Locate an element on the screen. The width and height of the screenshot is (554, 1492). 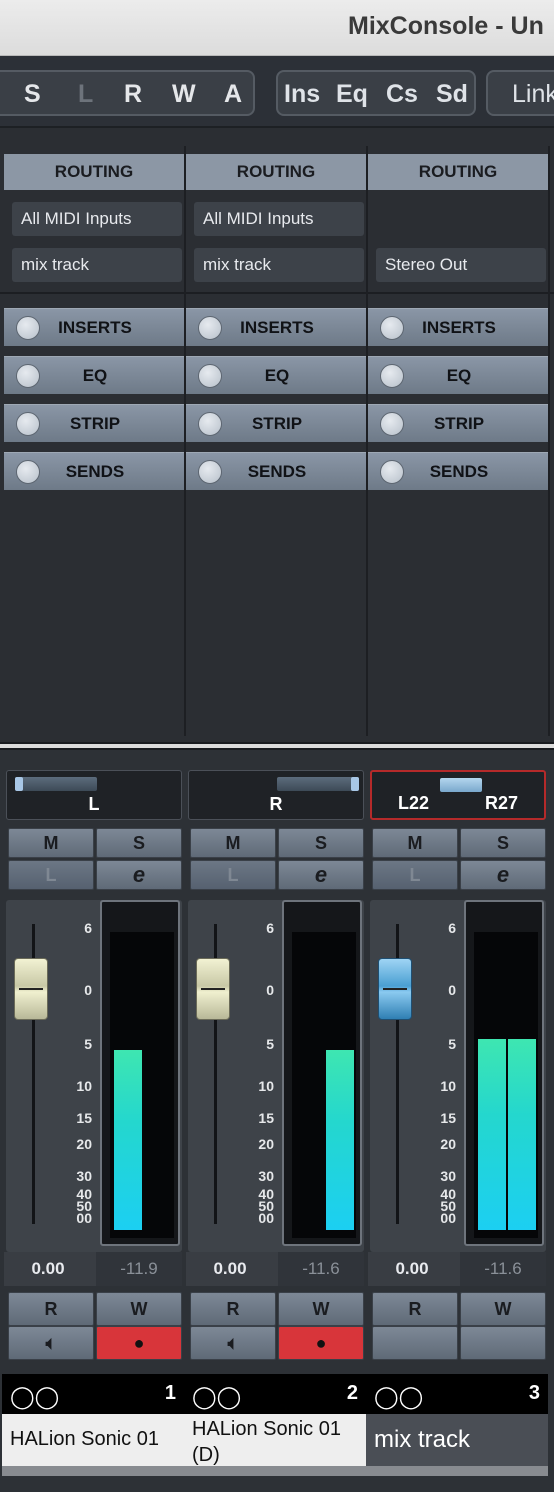
channel-name: HALion Sonic 01 (D) is located at coordinates (275, 1440).